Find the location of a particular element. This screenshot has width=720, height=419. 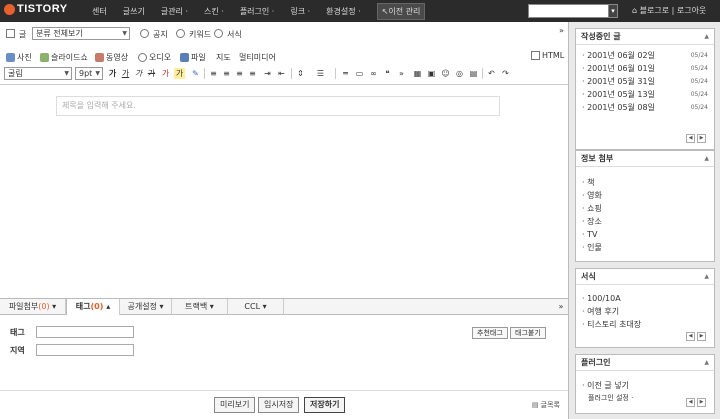

region-input is located at coordinates (85, 350).